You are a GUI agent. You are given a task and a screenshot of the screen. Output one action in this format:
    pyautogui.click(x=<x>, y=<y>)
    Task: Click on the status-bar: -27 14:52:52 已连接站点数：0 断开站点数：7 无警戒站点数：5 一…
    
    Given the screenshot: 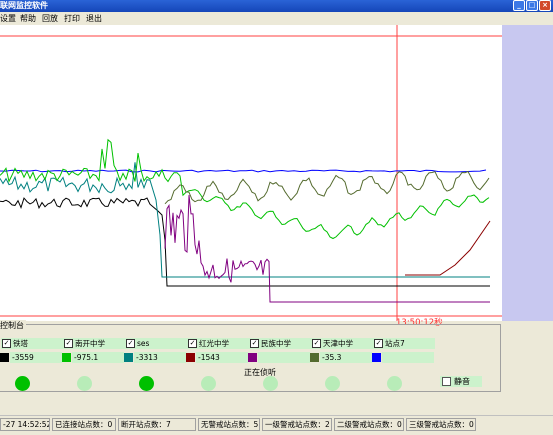 What is the action you would take?
    pyautogui.click(x=276, y=425)
    